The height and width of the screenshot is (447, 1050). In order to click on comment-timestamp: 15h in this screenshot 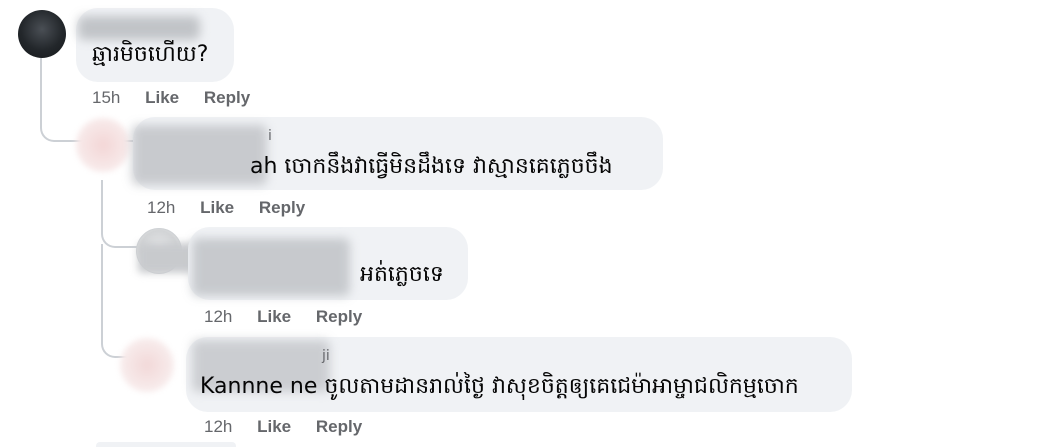, I will do `click(106, 98)`.